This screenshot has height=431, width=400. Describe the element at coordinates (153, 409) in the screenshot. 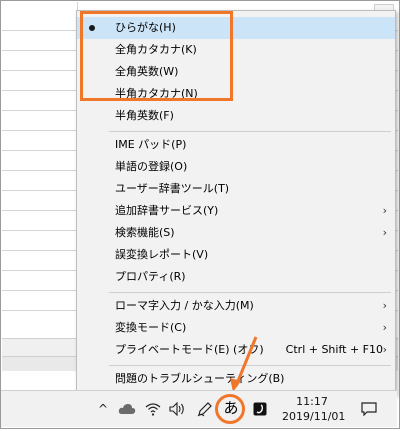

I see `wifi-icon` at that location.